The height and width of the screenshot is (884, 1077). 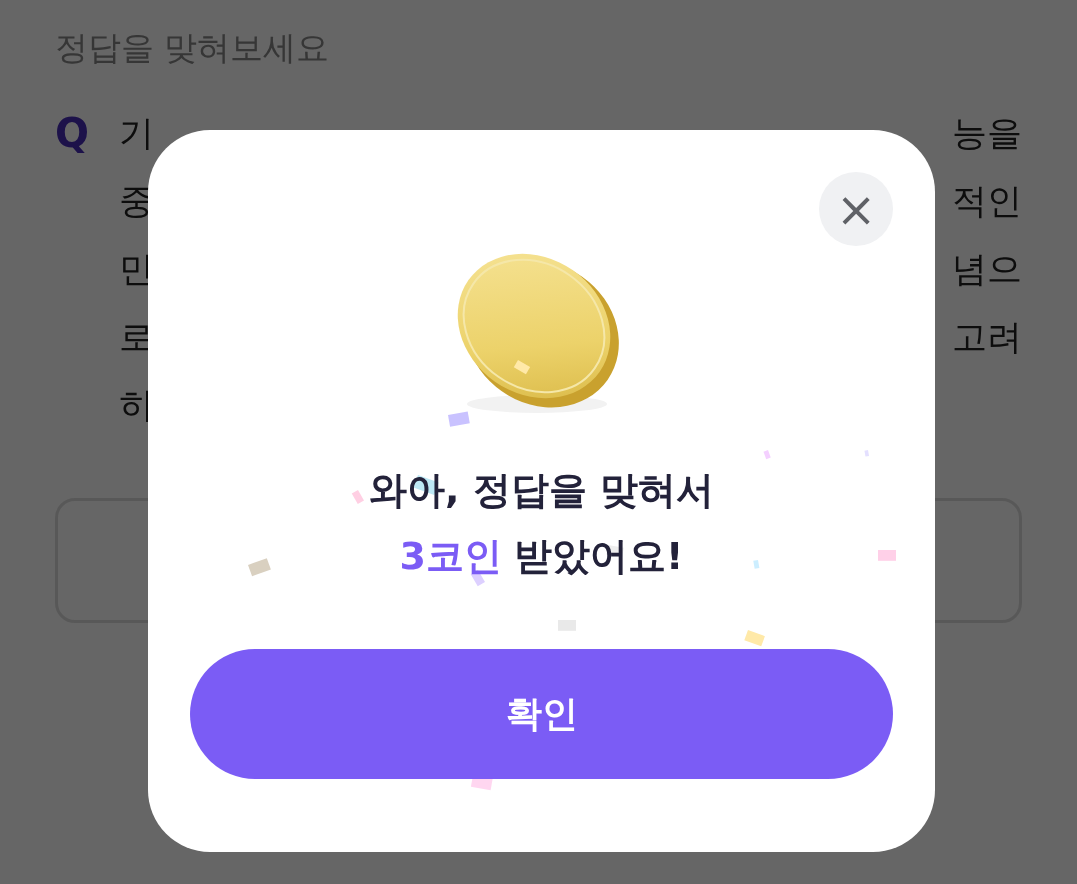 What do you see at coordinates (987, 133) in the screenshot?
I see `question-text: 능을` at bounding box center [987, 133].